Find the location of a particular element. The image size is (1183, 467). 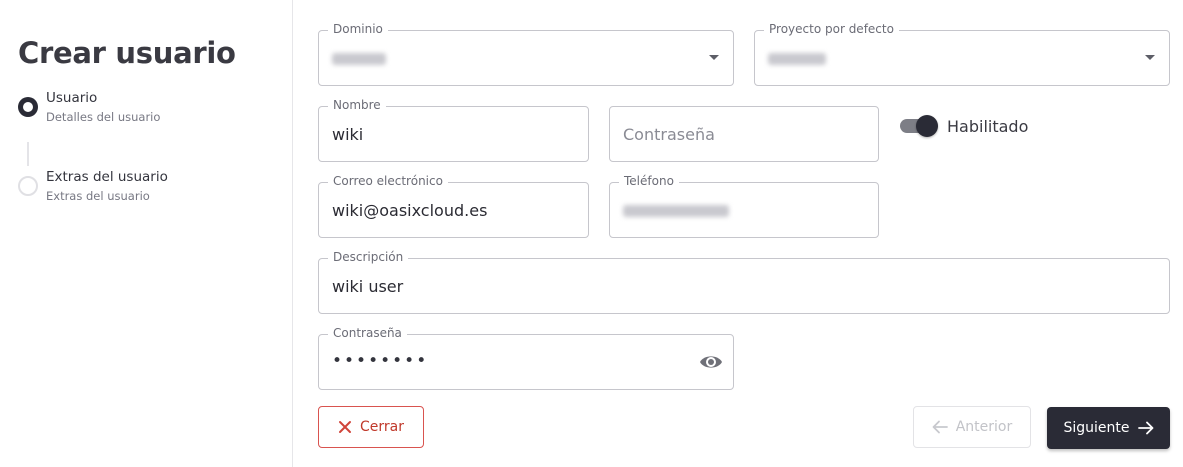

previous-button: Anterior is located at coordinates (972, 427).